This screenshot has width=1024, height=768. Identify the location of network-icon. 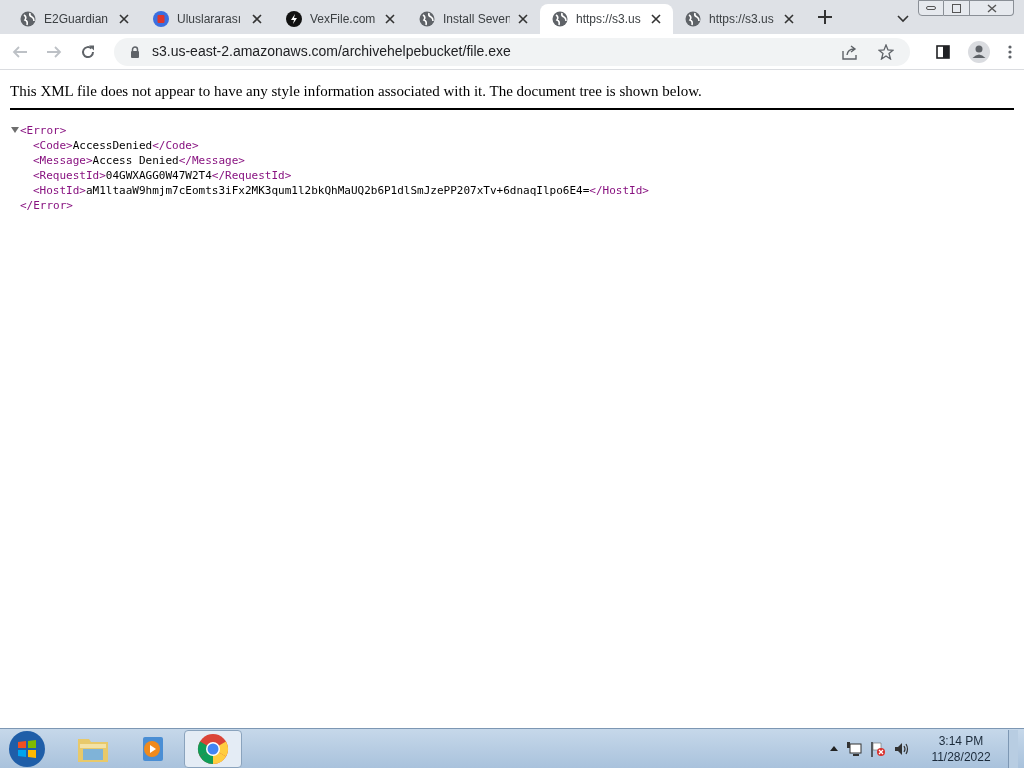
(854, 748).